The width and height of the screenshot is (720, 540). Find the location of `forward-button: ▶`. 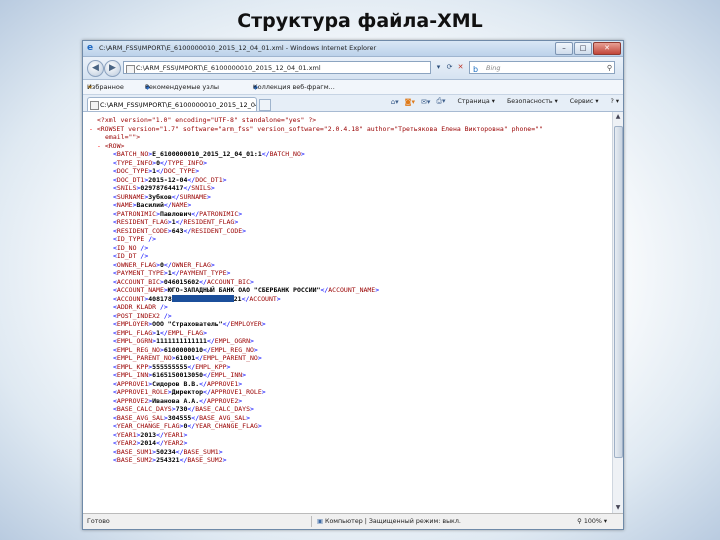

forward-button: ▶ is located at coordinates (112, 68).